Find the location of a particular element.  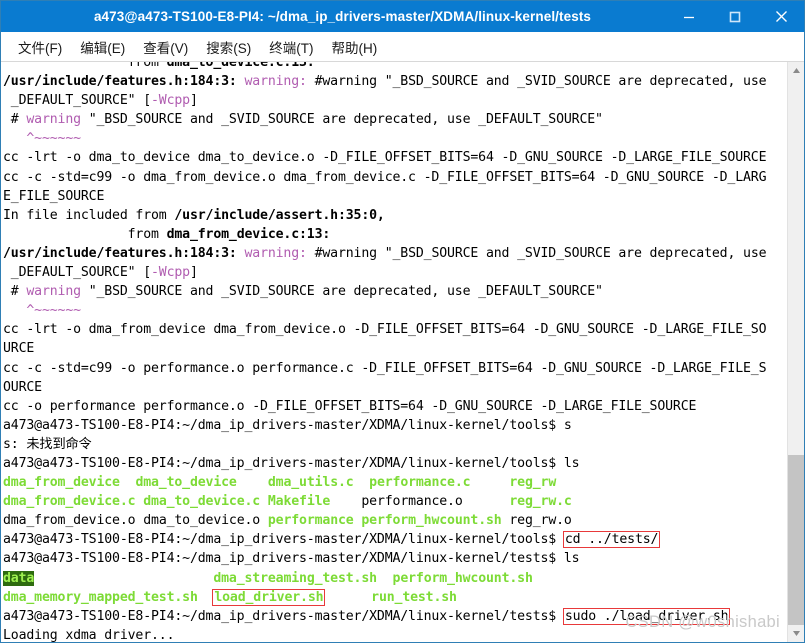

scroll-down-arrow is located at coordinates (796, 633).